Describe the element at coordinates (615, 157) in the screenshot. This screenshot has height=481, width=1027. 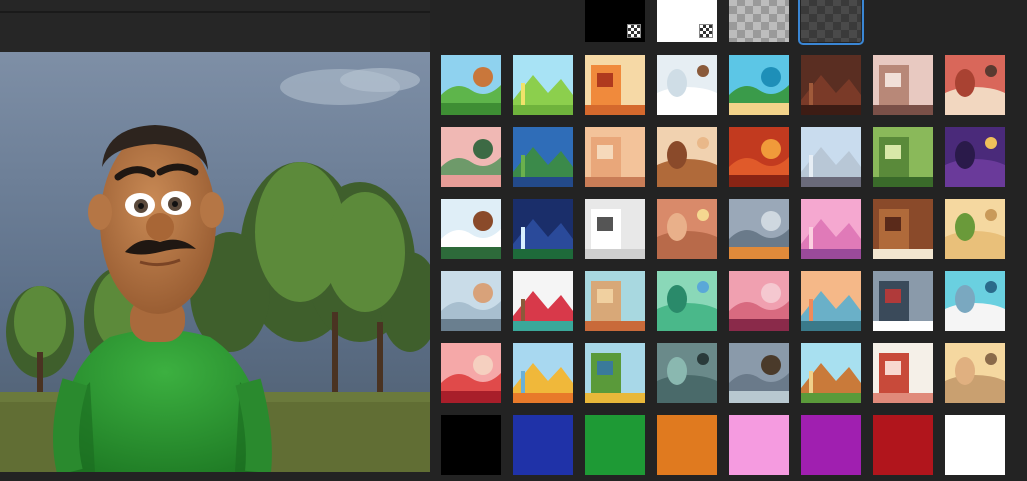
I see `background-door-wall-room` at that location.